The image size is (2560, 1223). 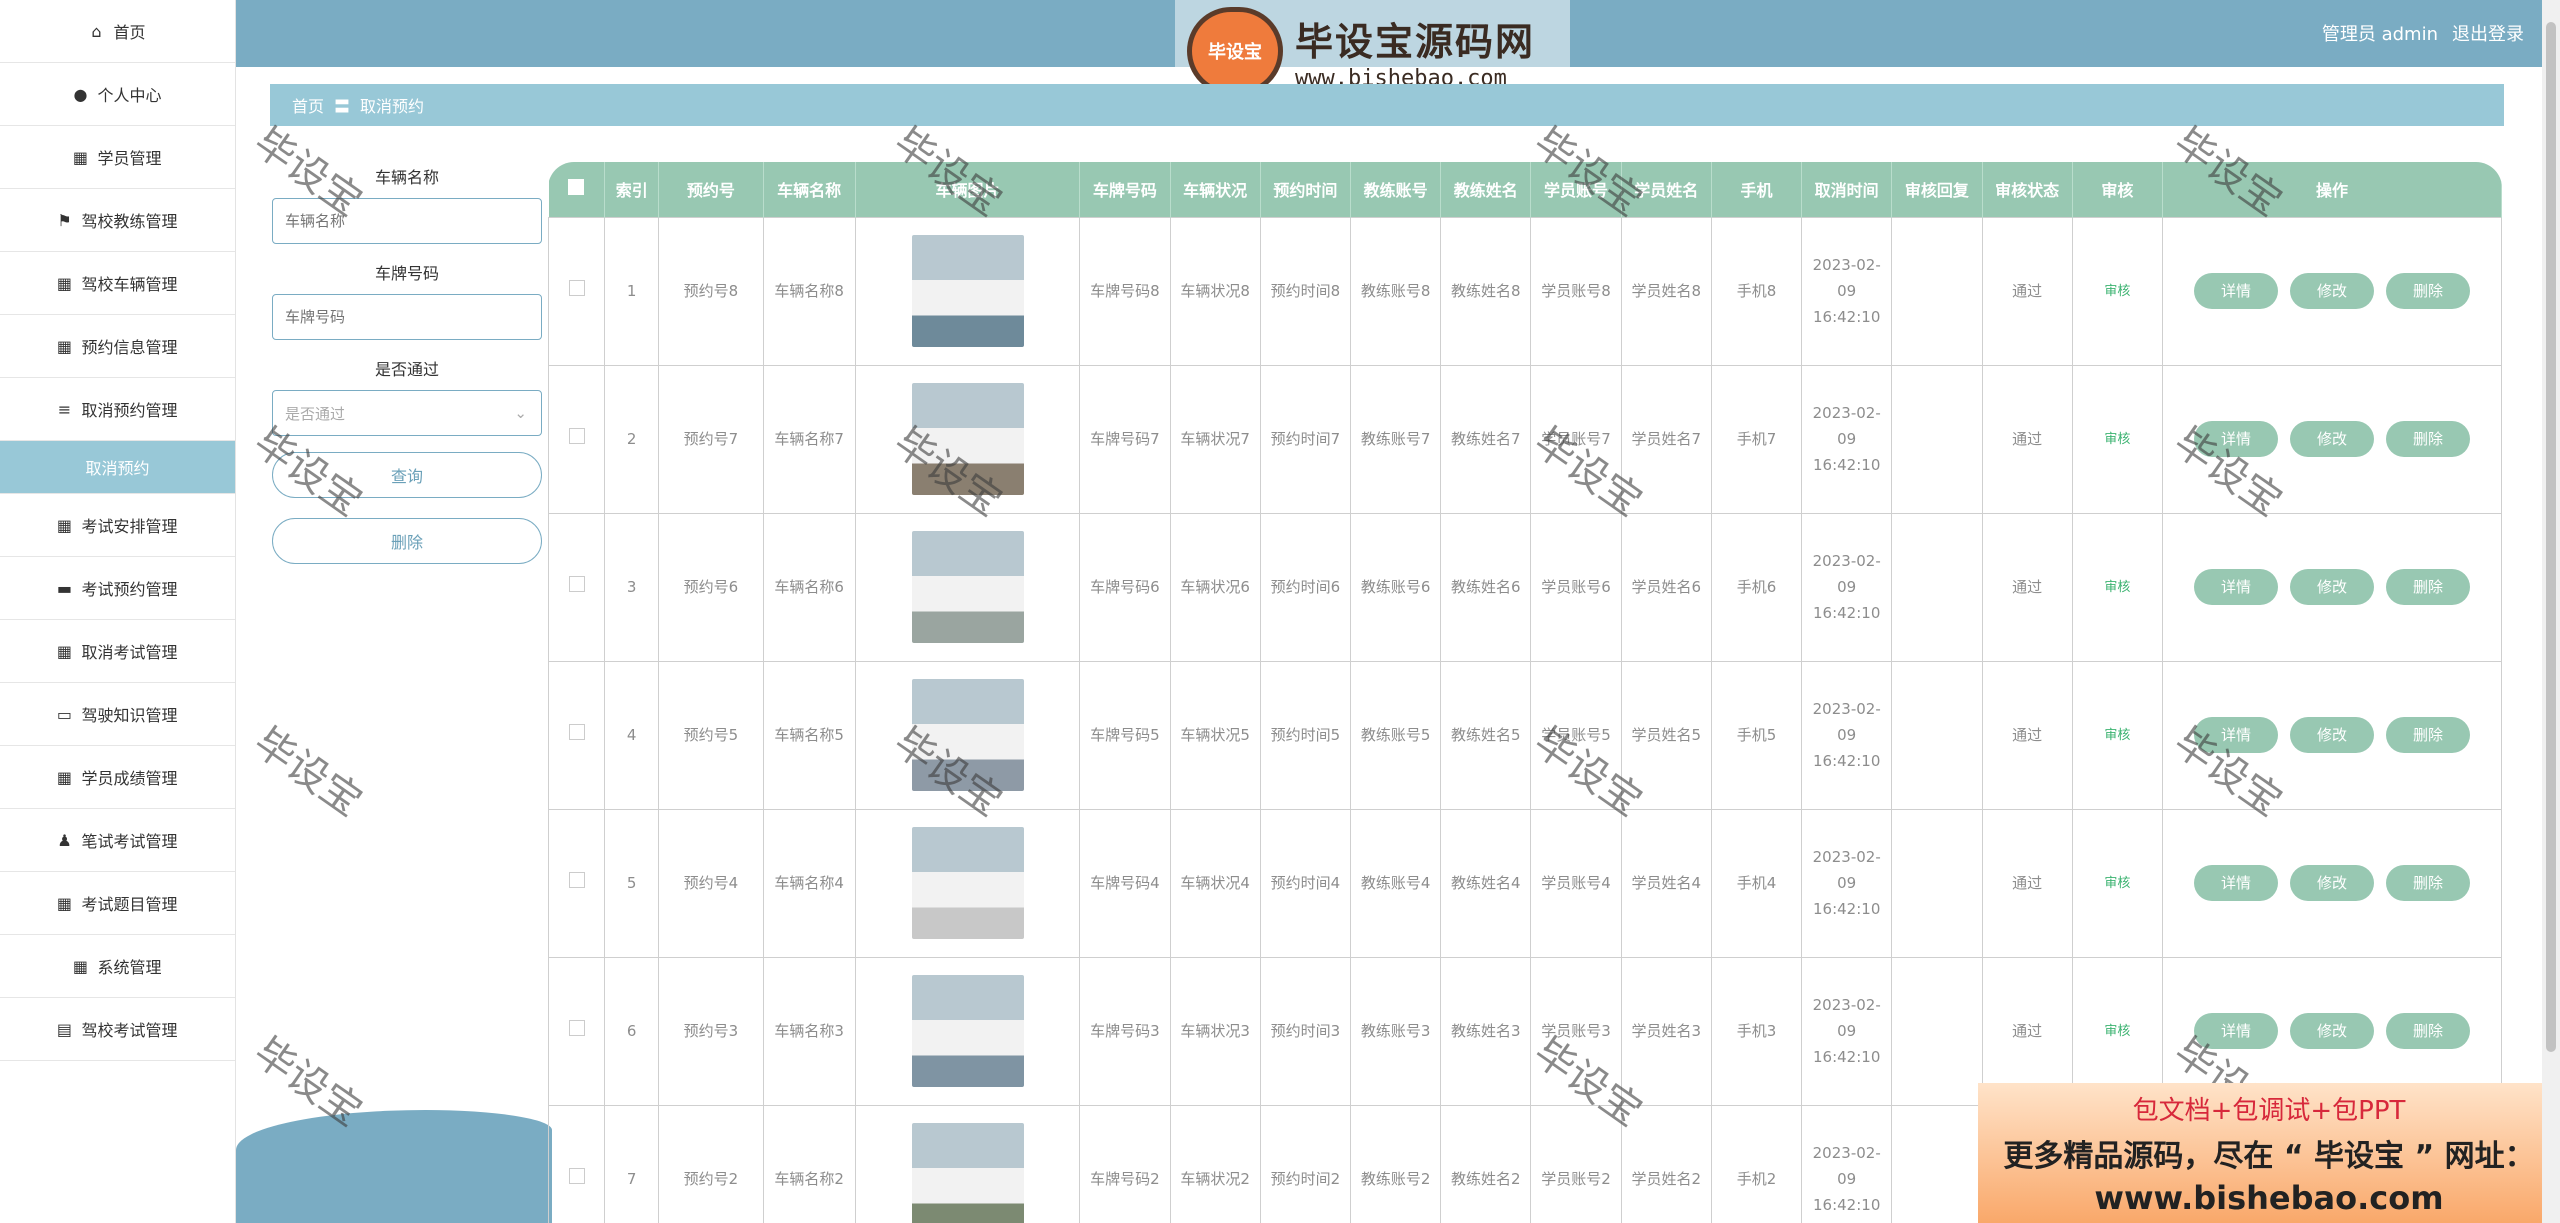 I want to click on sidebar-item-0: ⌂ 首页, so click(x=117, y=31).